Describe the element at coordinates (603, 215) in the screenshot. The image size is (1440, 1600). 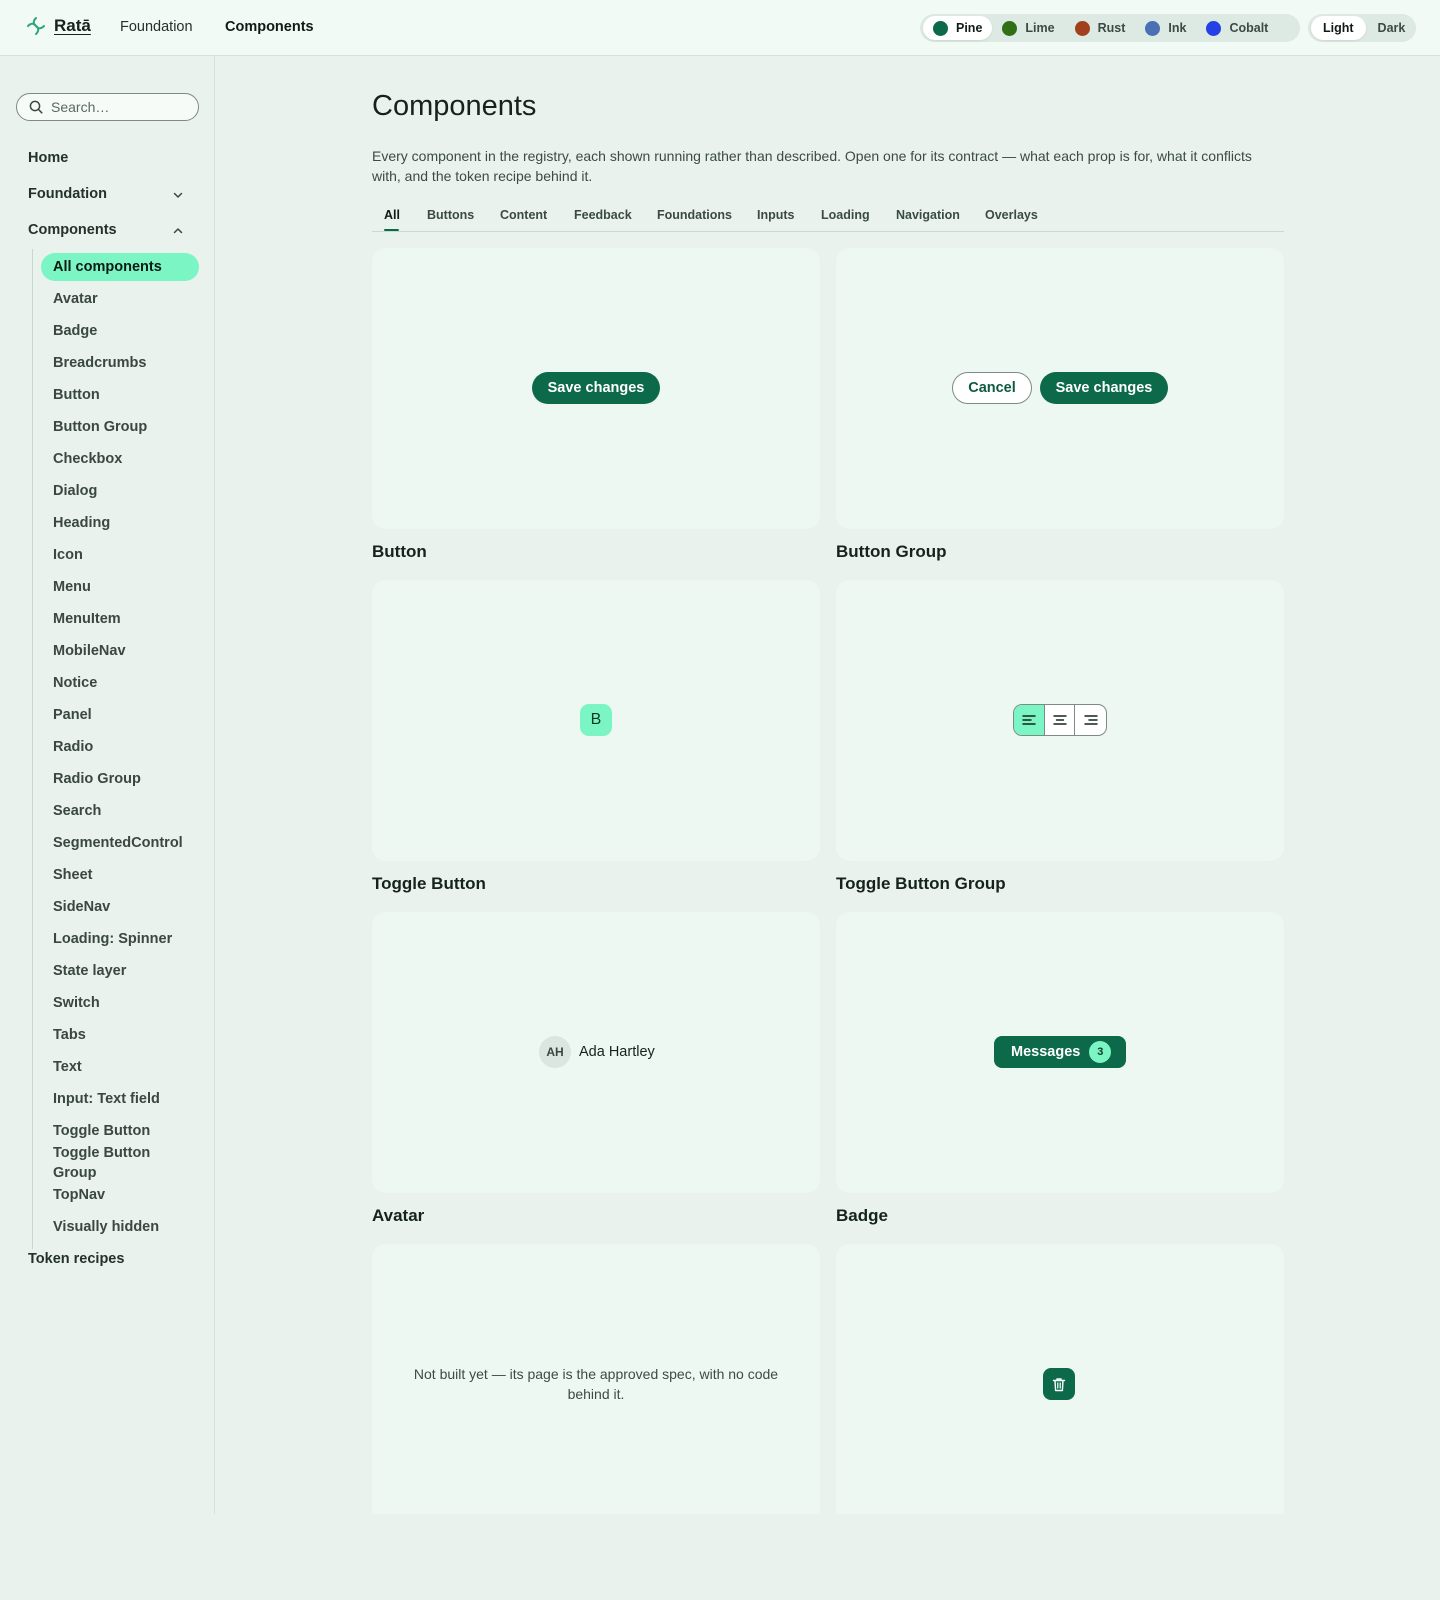
I see `tab-feedback: Feedback` at that location.